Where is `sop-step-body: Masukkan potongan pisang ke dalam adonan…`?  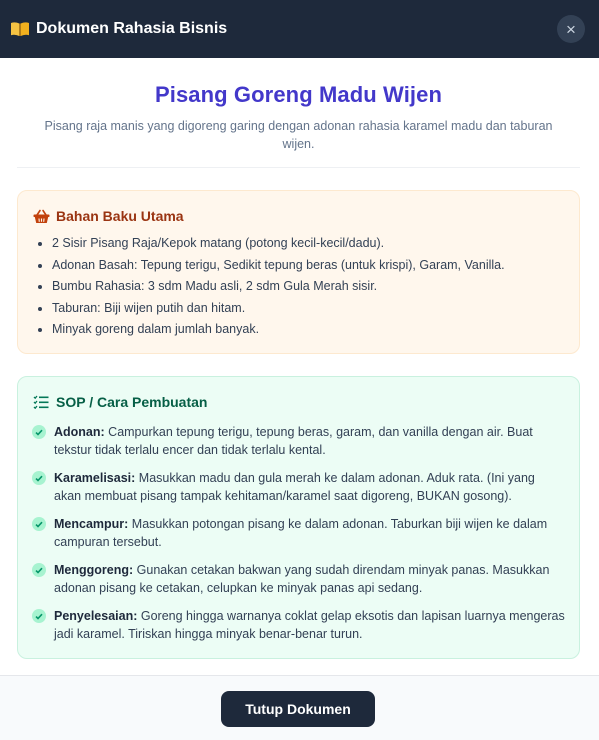
sop-step-body: Masukkan potongan pisang ke dalam adonan… is located at coordinates (301, 533).